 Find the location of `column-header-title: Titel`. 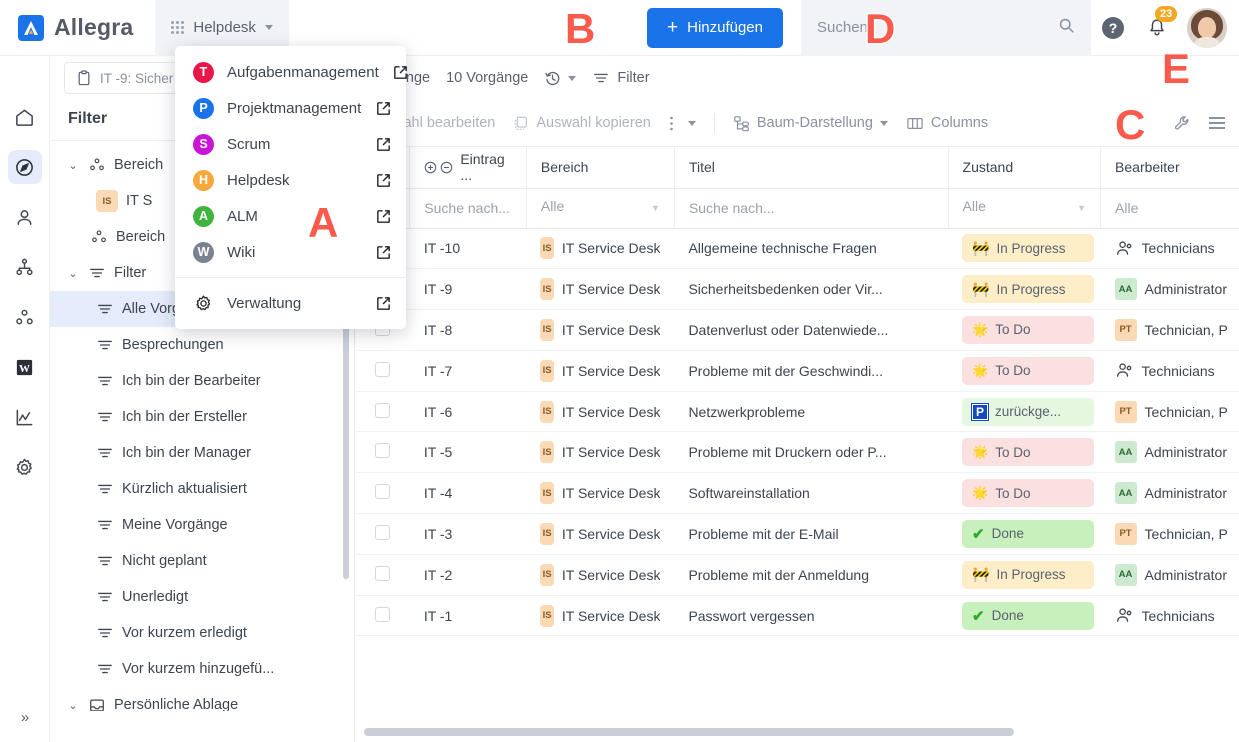

column-header-title: Titel is located at coordinates (811, 168).